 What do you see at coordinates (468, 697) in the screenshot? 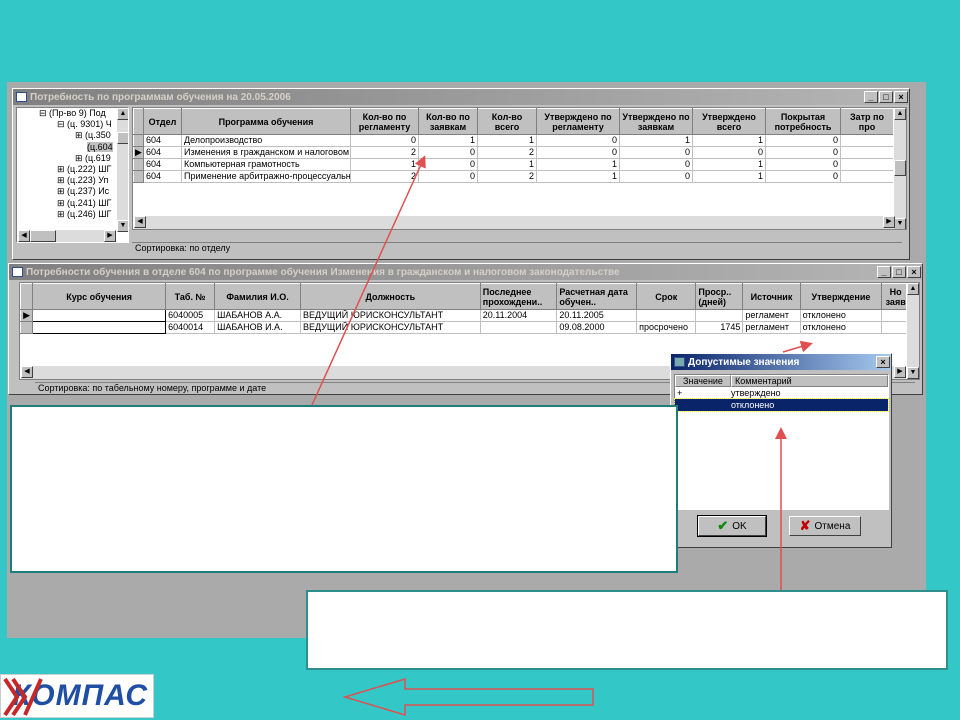
I see `back-arrow-icon` at bounding box center [468, 697].